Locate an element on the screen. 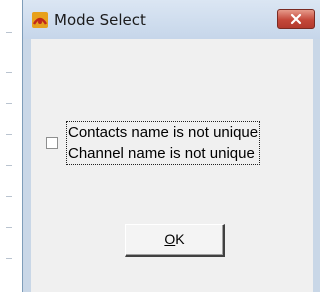 This screenshot has height=292, width=320. background-desktop is located at coordinates (11, 146).